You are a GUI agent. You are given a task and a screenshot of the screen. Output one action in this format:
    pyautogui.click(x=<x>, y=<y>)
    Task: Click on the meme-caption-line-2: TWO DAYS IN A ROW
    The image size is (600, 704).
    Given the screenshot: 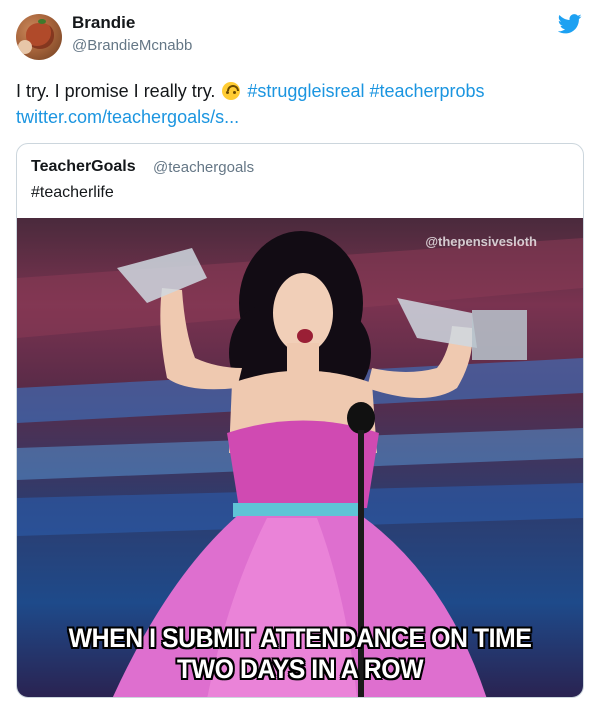 What is the action you would take?
    pyautogui.click(x=300, y=669)
    